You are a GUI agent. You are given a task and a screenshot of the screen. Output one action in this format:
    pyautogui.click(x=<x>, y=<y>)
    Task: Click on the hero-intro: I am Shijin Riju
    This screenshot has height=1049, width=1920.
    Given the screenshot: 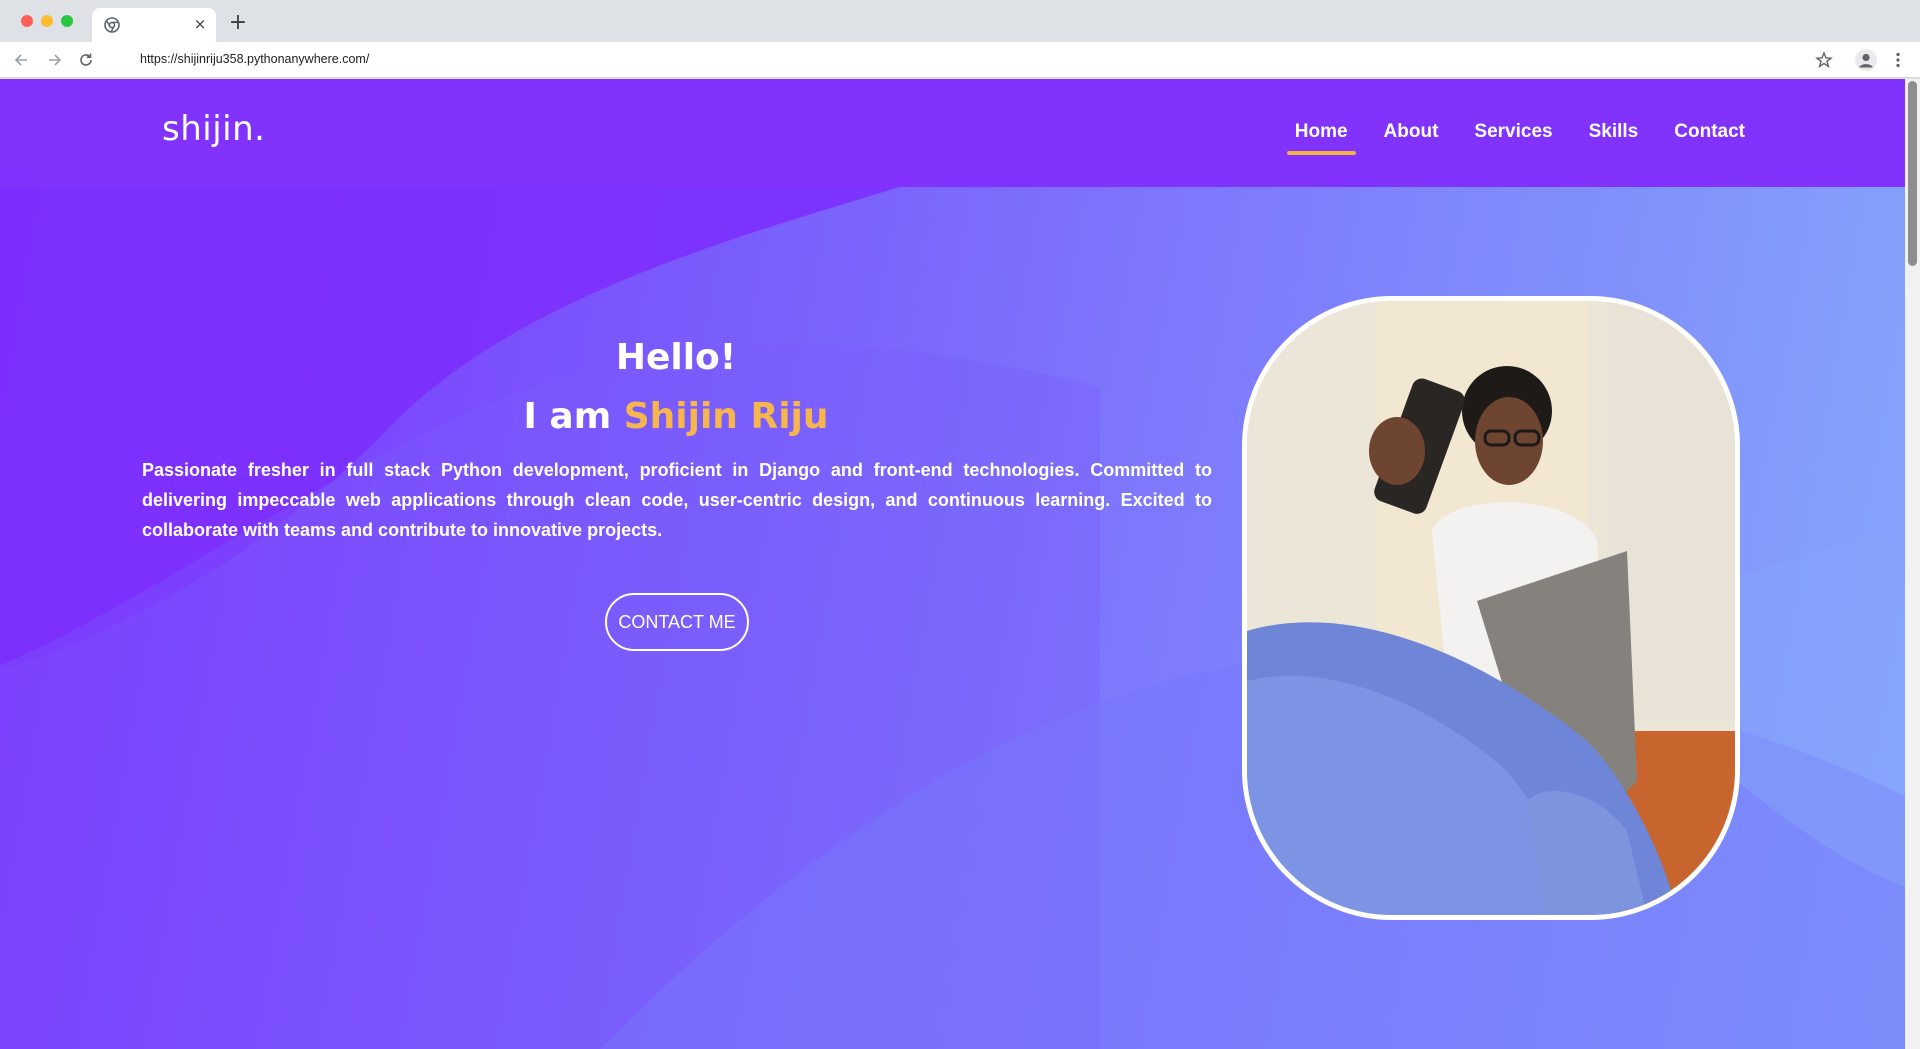 What is the action you would take?
    pyautogui.click(x=676, y=416)
    